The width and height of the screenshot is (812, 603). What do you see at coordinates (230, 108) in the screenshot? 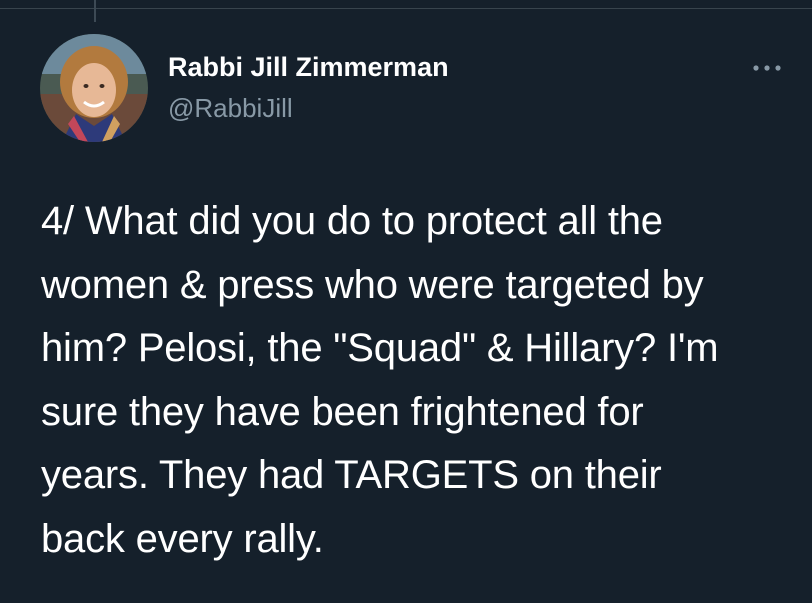
I see `author-handle: @RabbiJill` at bounding box center [230, 108].